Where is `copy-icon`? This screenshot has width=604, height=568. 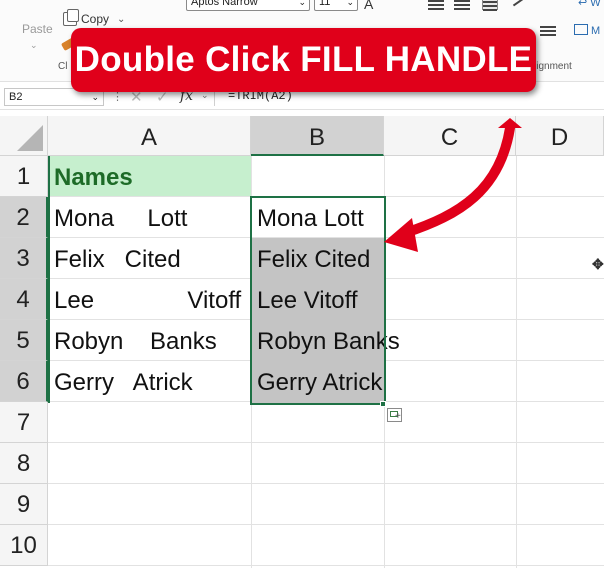
copy-icon is located at coordinates (71, 17).